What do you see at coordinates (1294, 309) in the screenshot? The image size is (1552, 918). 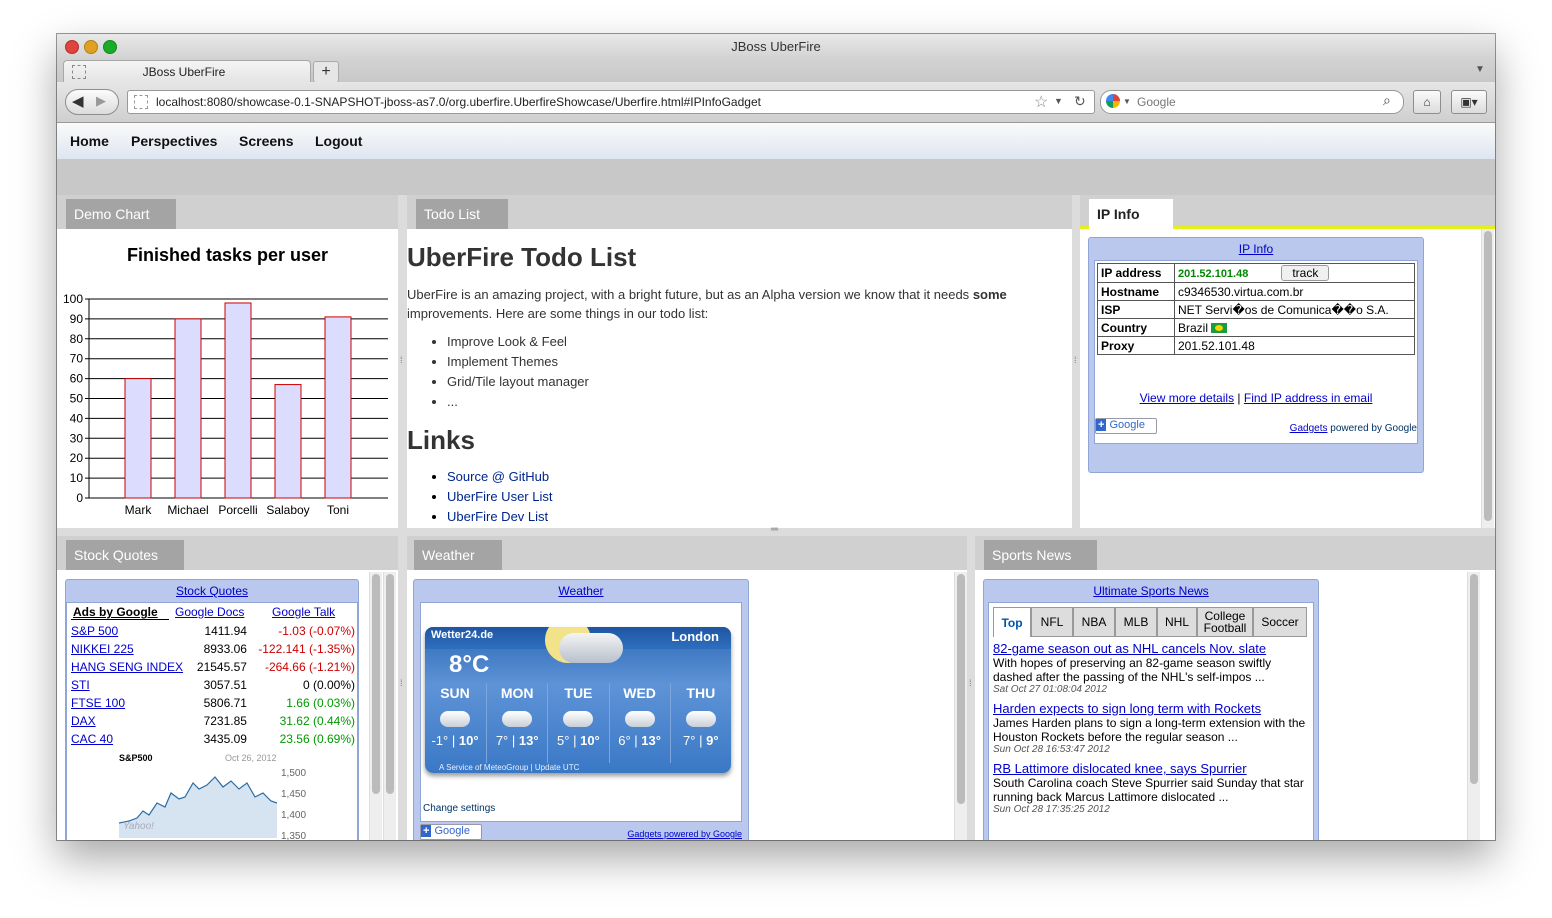 I see `row-value: NET Servi�os de Comunica��o S.A.` at bounding box center [1294, 309].